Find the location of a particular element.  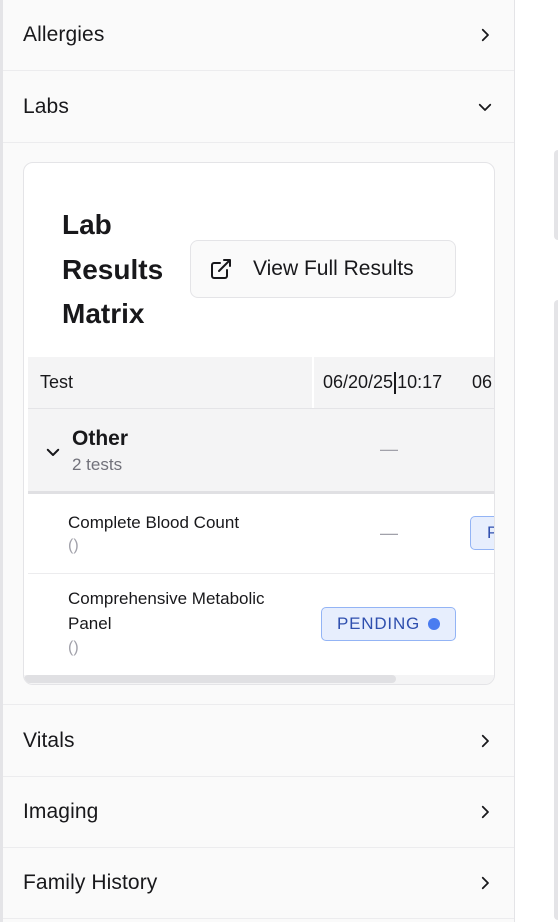

column-header-date-2: 06 is located at coordinates (482, 382).